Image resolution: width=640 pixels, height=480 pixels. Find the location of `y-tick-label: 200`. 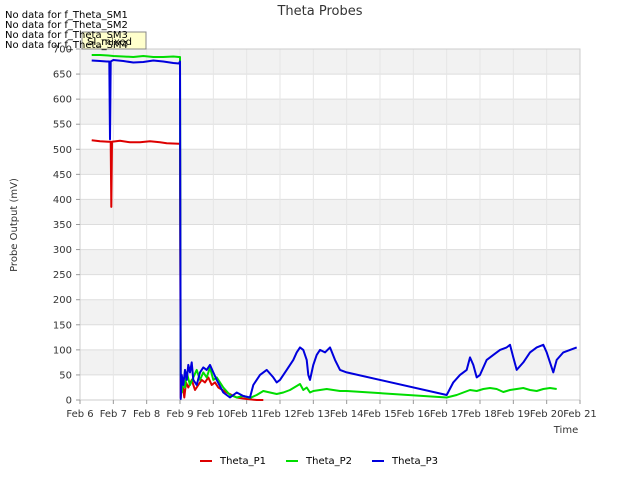

y-tick-label: 200 is located at coordinates (62, 300).